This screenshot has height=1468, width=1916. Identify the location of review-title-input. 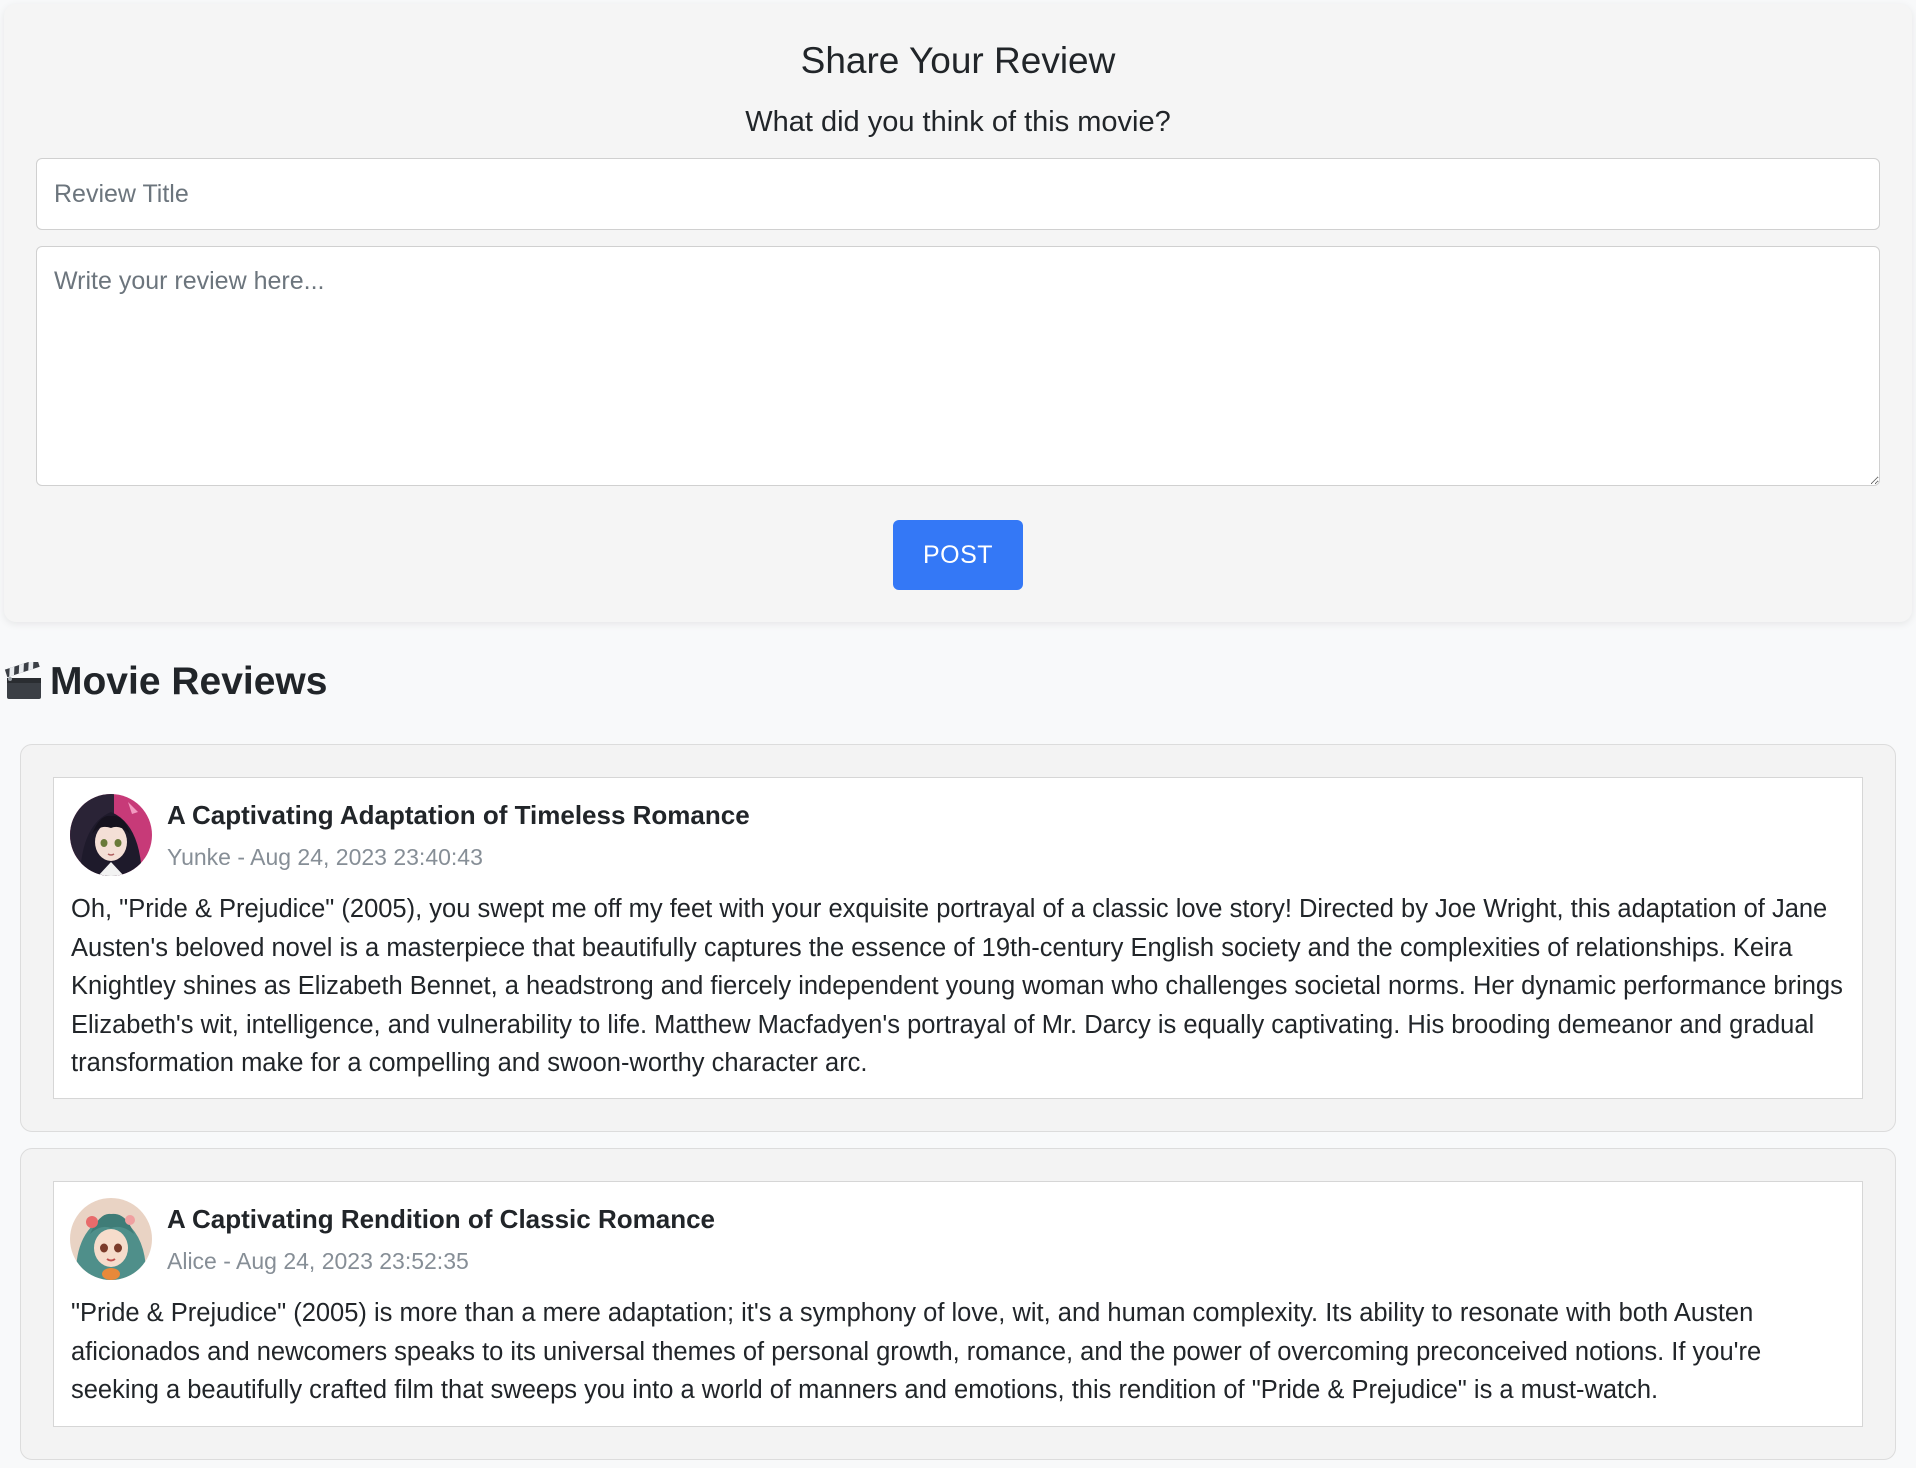
(958, 194).